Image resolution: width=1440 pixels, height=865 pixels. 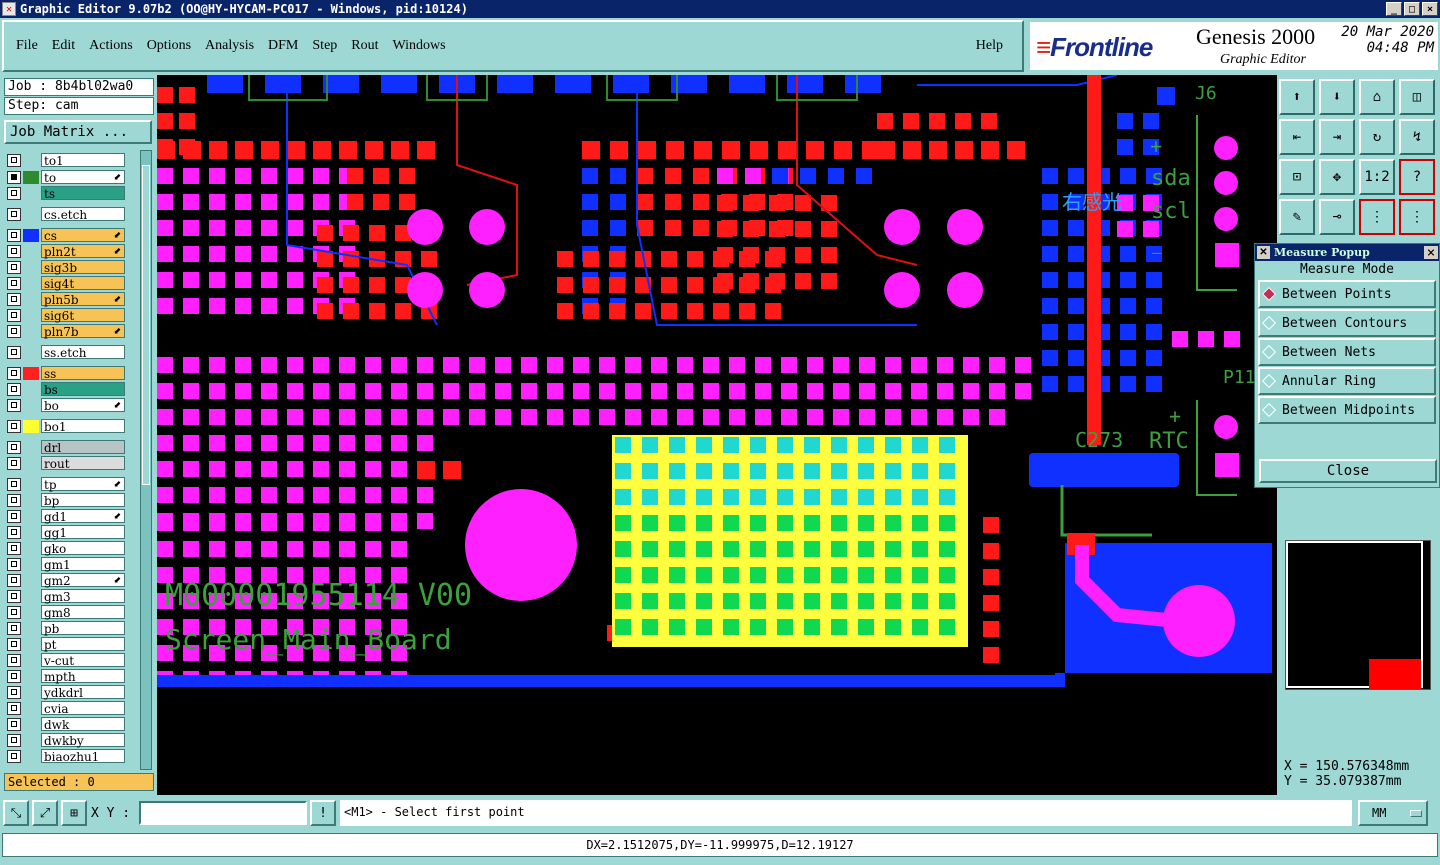 What do you see at coordinates (83, 660) in the screenshot?
I see `layer-name: v-cut` at bounding box center [83, 660].